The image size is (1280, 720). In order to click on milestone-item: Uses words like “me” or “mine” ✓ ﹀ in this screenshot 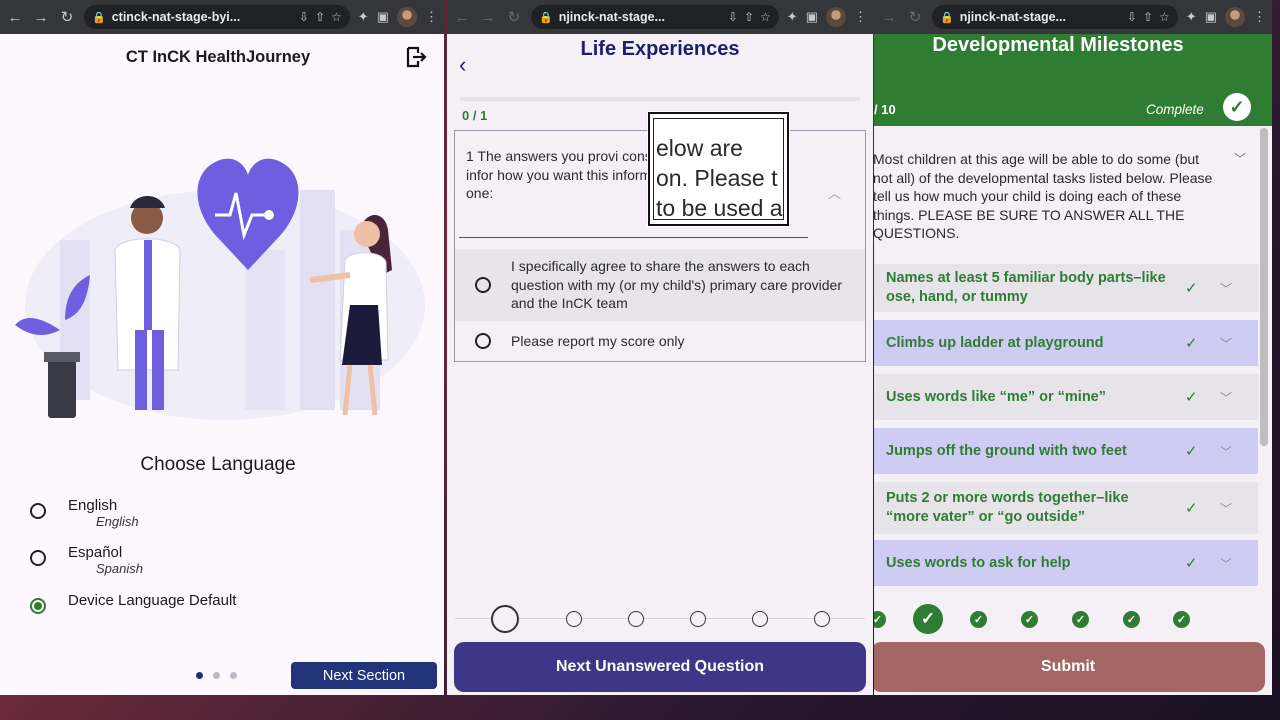, I will do `click(1066, 397)`.